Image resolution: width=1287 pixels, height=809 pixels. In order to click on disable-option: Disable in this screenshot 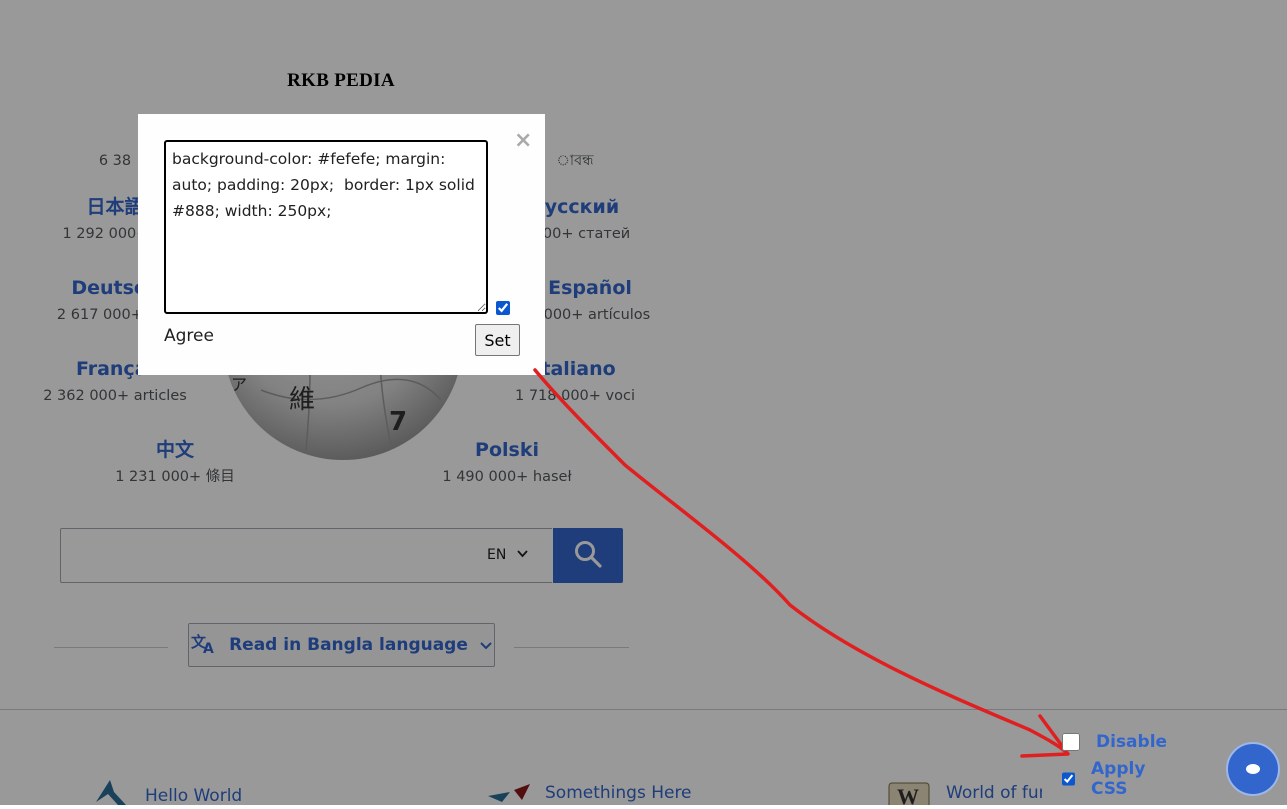, I will do `click(1114, 742)`.